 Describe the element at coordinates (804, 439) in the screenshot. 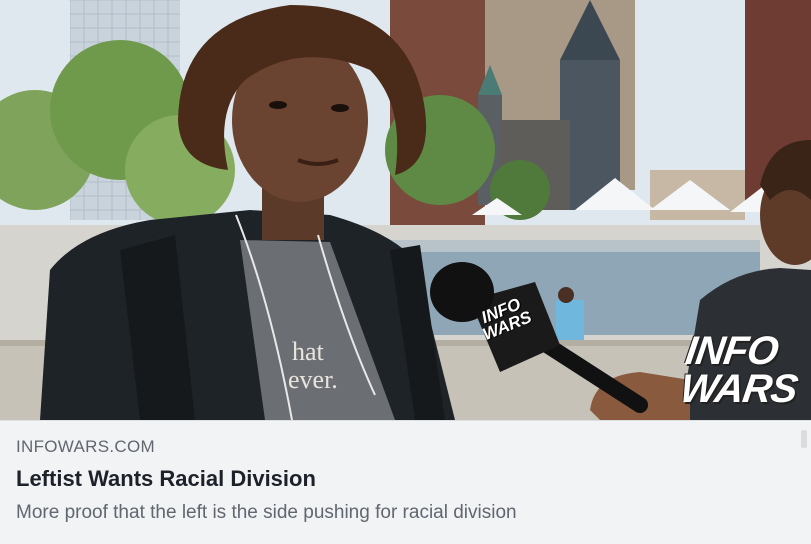

I see `scrollbar-thumb` at that location.